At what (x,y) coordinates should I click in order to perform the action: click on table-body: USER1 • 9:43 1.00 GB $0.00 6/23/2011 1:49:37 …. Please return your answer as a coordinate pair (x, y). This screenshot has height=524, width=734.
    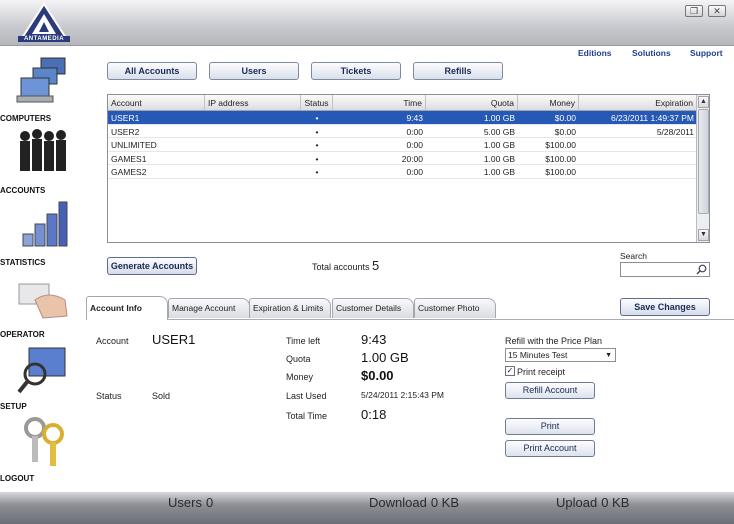
    Looking at the image, I should click on (408, 145).